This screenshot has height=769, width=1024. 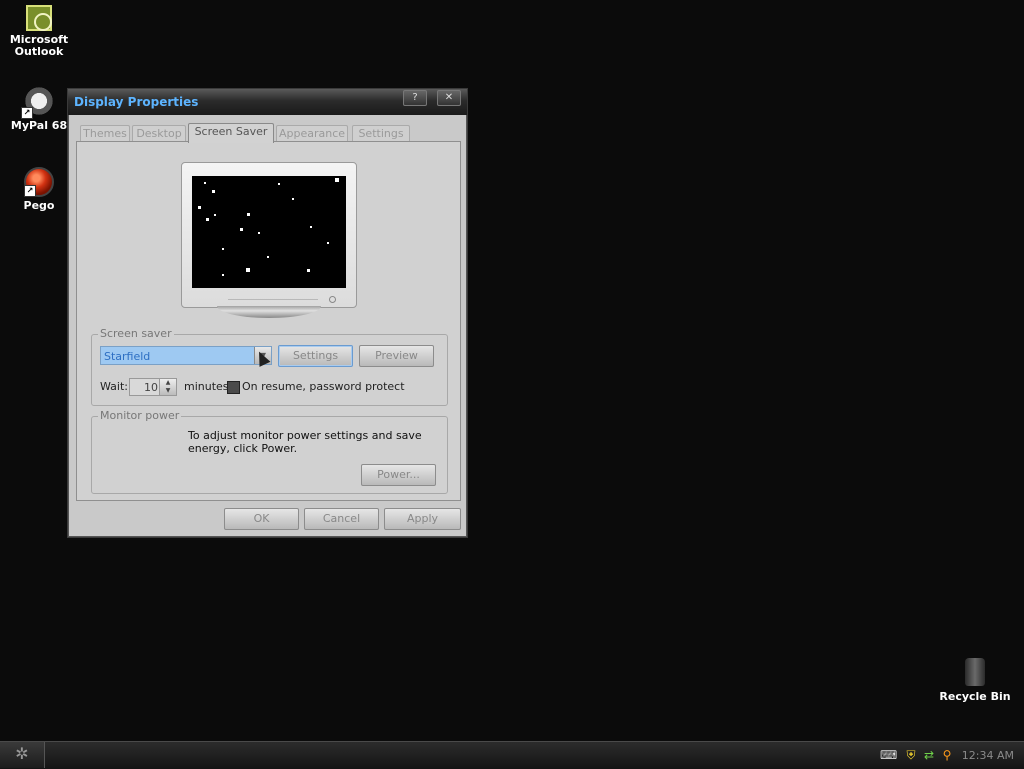 I want to click on network-icon: ⇄, so click(x=929, y=755).